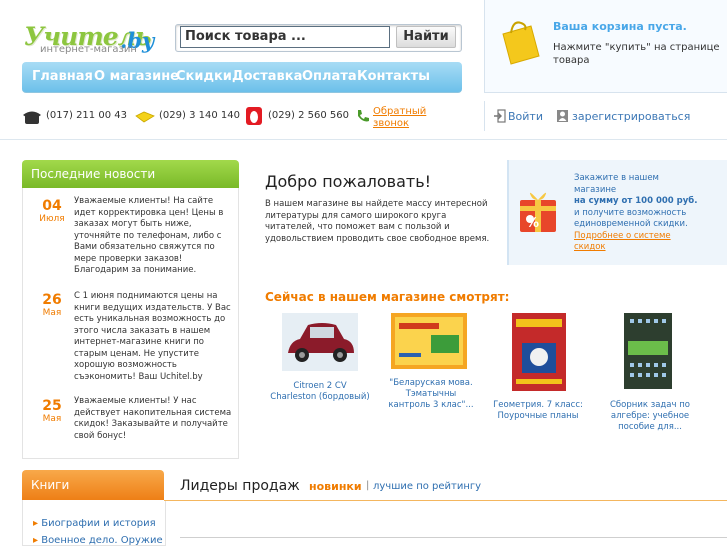  Describe the element at coordinates (521, 43) in the screenshot. I see `shopping-bag-icon` at that location.